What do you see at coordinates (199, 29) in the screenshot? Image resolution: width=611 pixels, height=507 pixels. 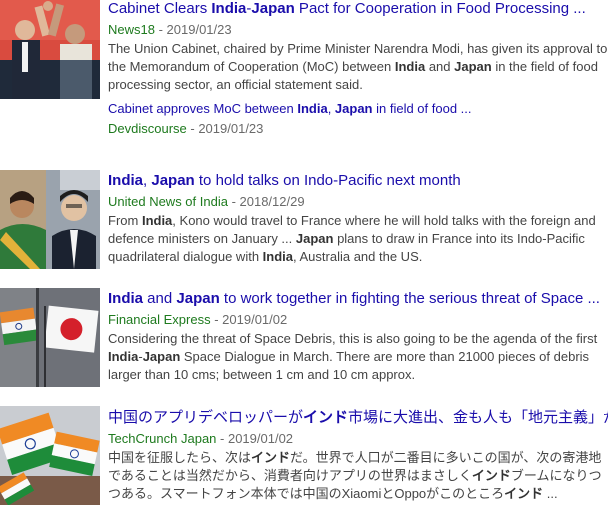 I see `publish-date: 2019/01/23` at bounding box center [199, 29].